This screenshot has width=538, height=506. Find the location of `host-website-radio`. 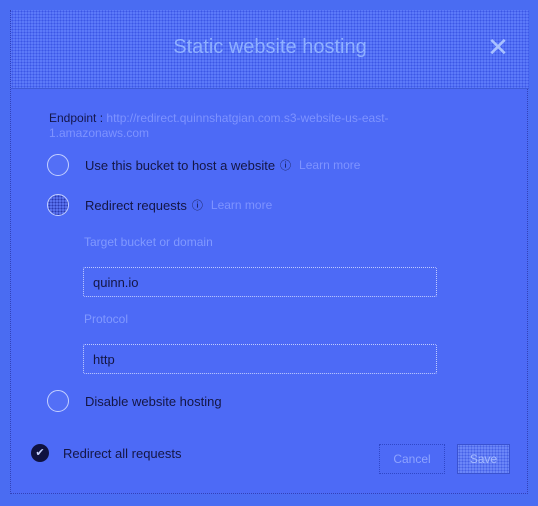

host-website-radio is located at coordinates (58, 165).